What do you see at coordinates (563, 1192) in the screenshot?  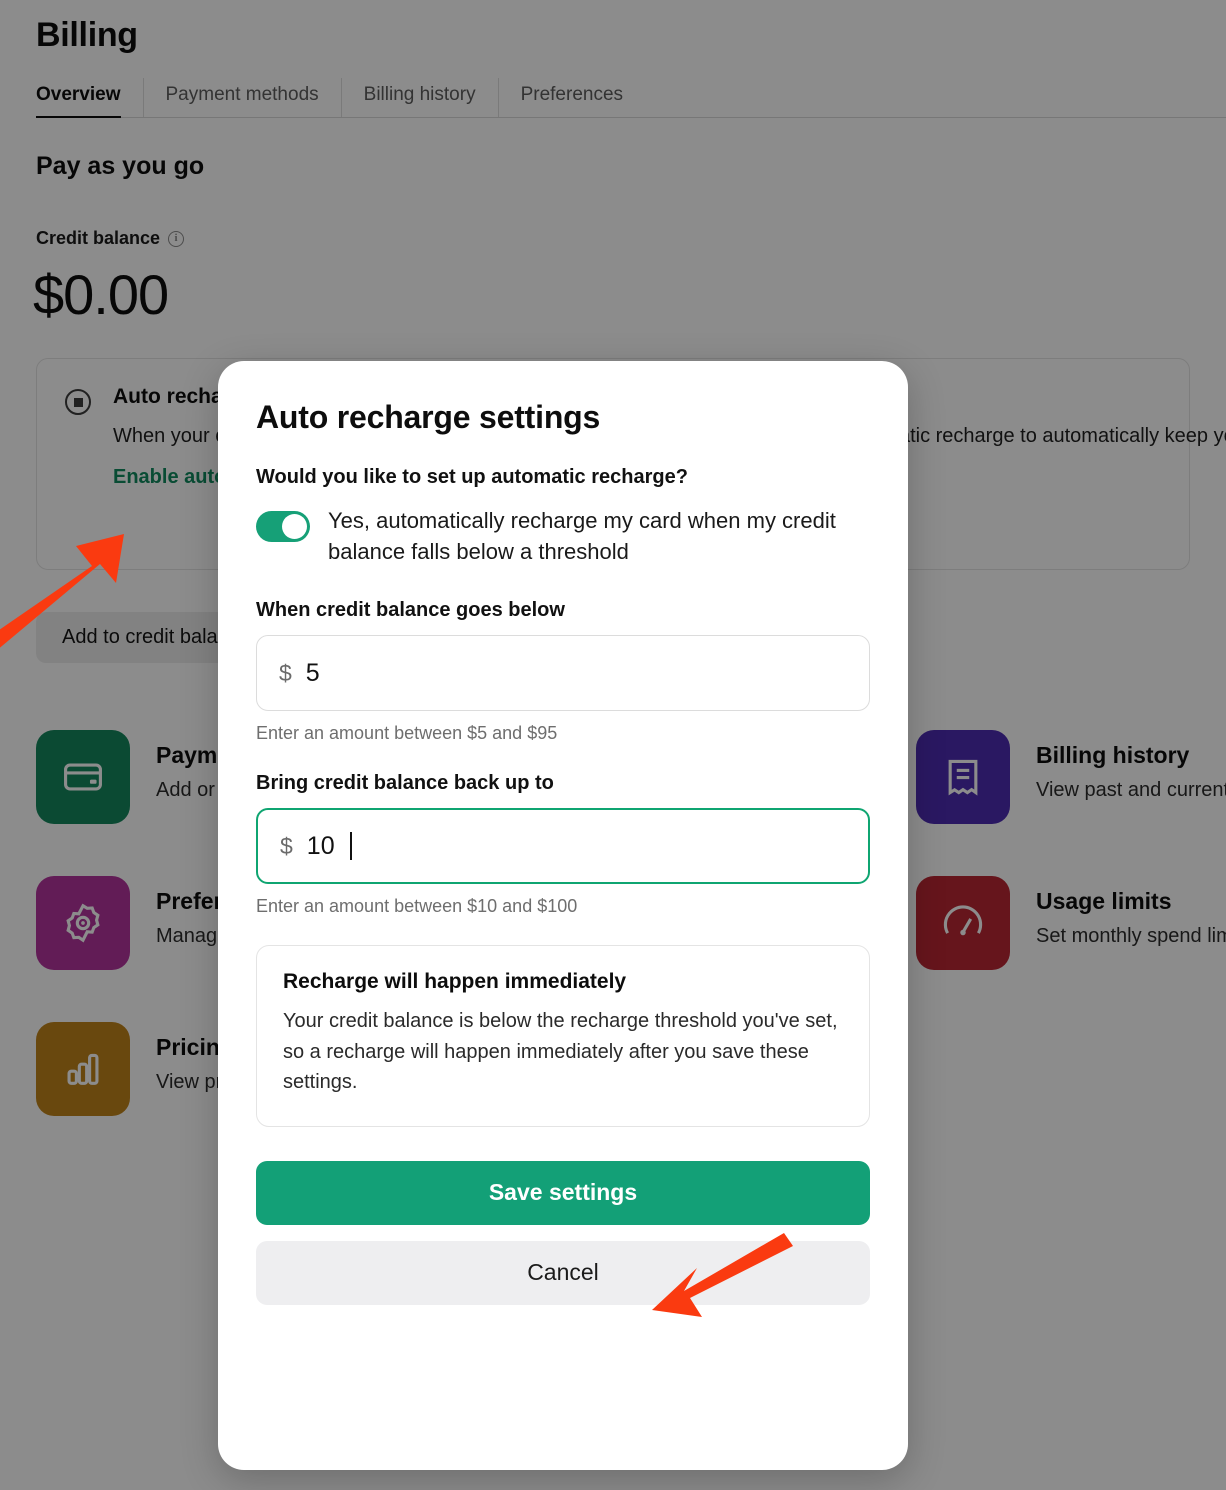 I see `save-settings-button: Save settings` at bounding box center [563, 1192].